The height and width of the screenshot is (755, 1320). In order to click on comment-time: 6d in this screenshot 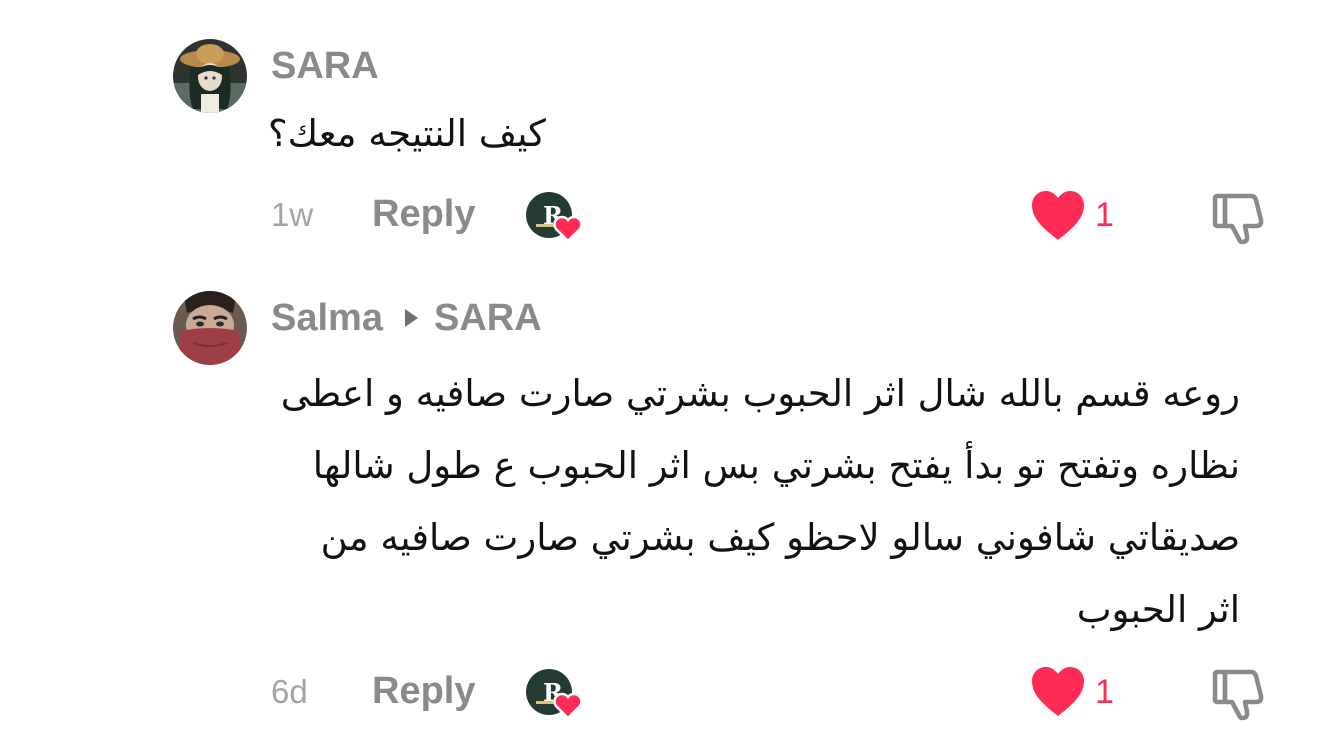, I will do `click(289, 691)`.